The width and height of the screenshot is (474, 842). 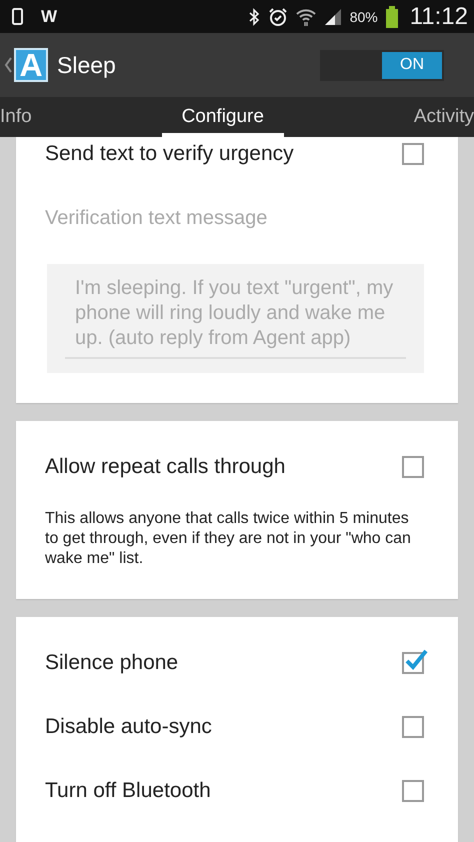 I want to click on app-logo: A, so click(x=31, y=65).